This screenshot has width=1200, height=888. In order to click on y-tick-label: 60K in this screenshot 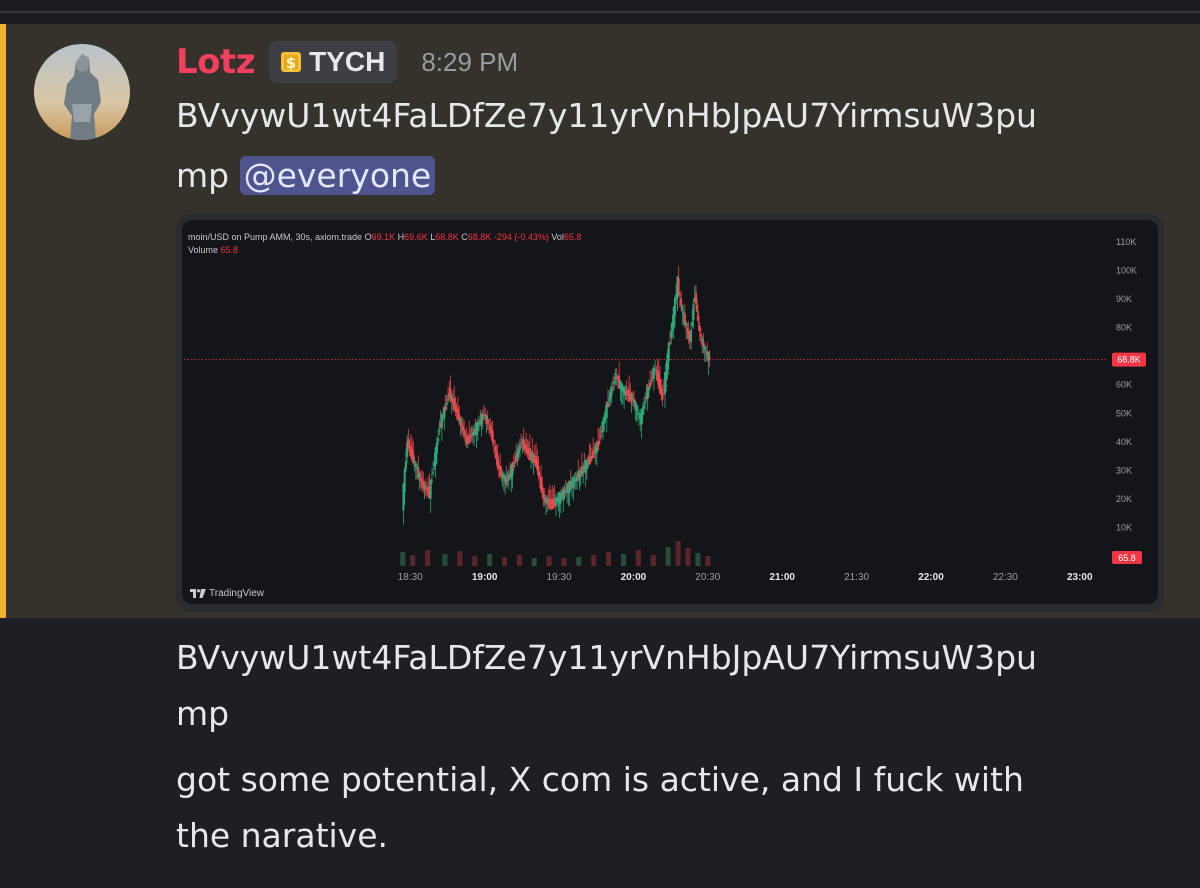, I will do `click(1124, 385)`.